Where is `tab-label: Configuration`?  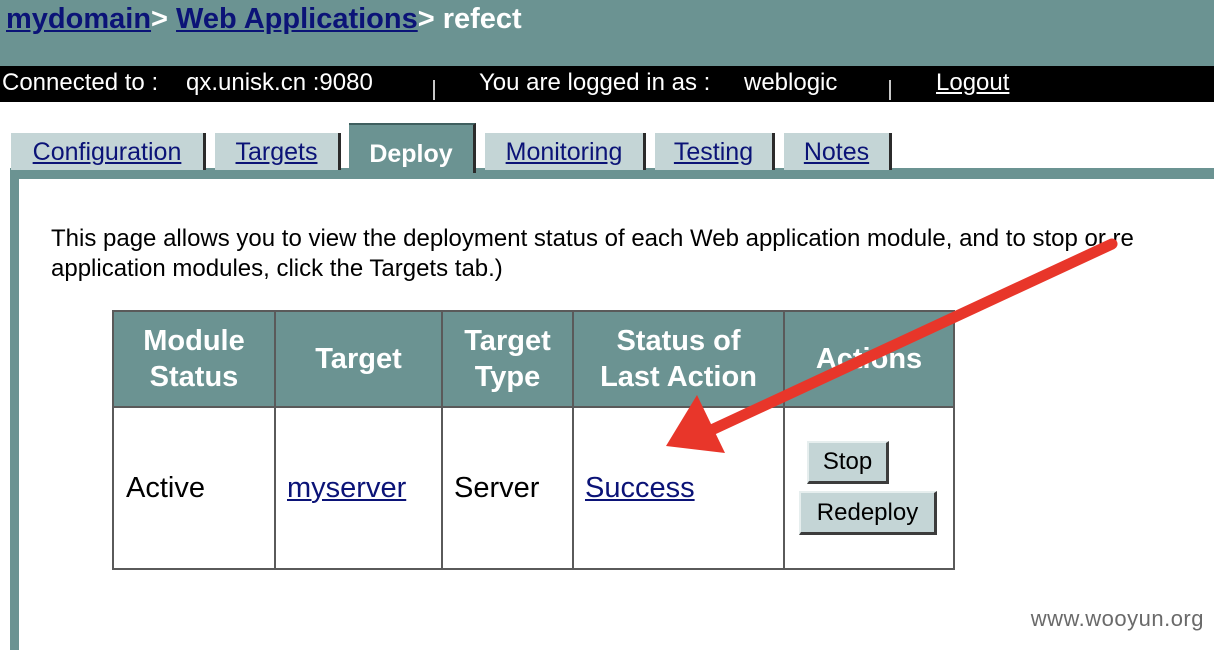 tab-label: Configuration is located at coordinates (107, 152).